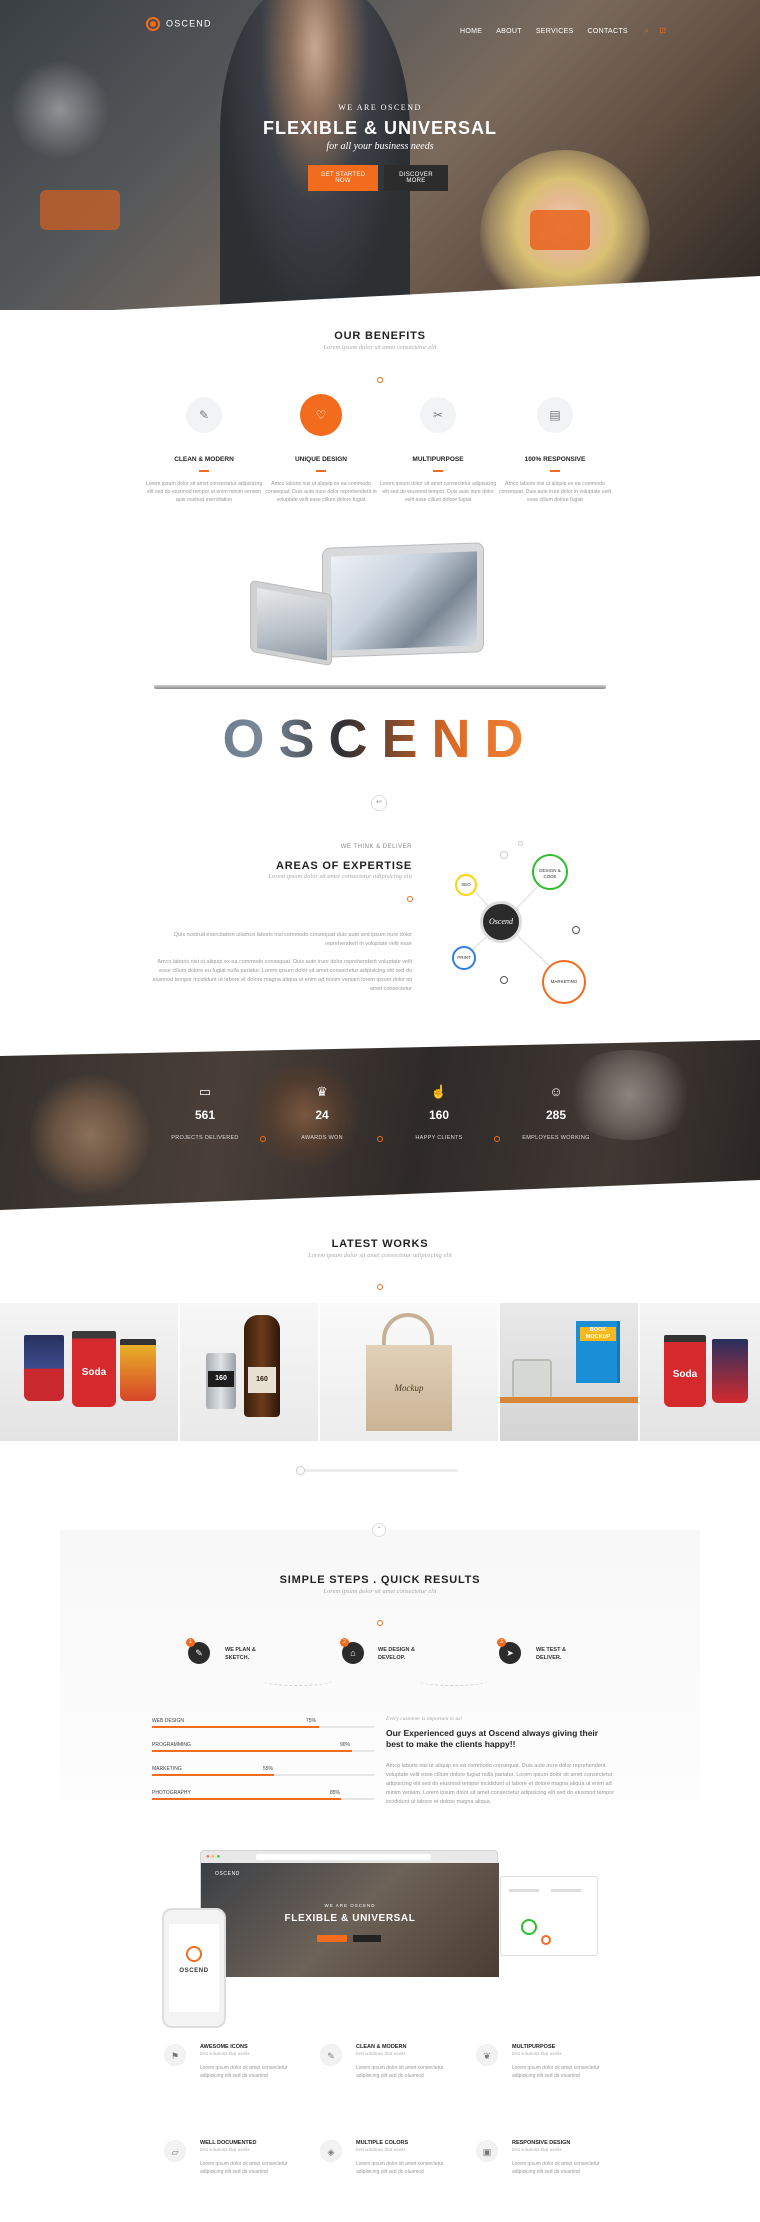 Image resolution: width=760 pixels, height=2222 pixels. What do you see at coordinates (350, 1905) in the screenshot?
I see `mini-kicker: WE ARE OSCEND` at bounding box center [350, 1905].